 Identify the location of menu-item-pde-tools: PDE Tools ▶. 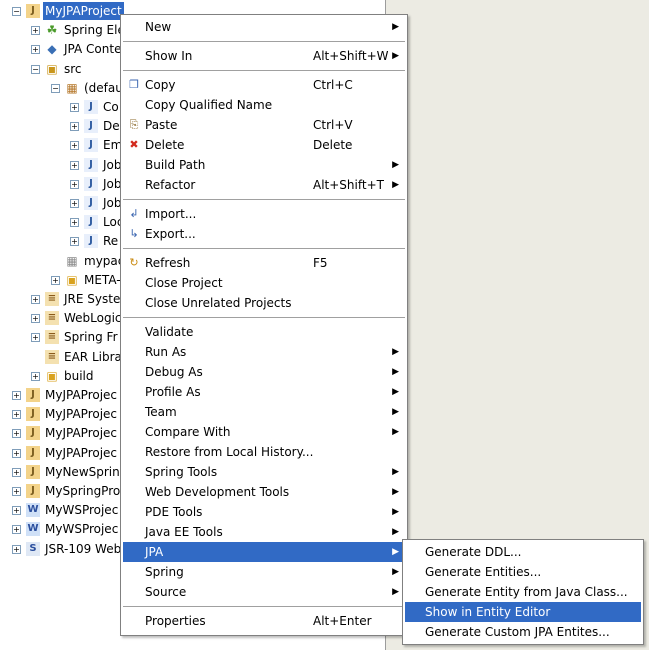
(264, 512).